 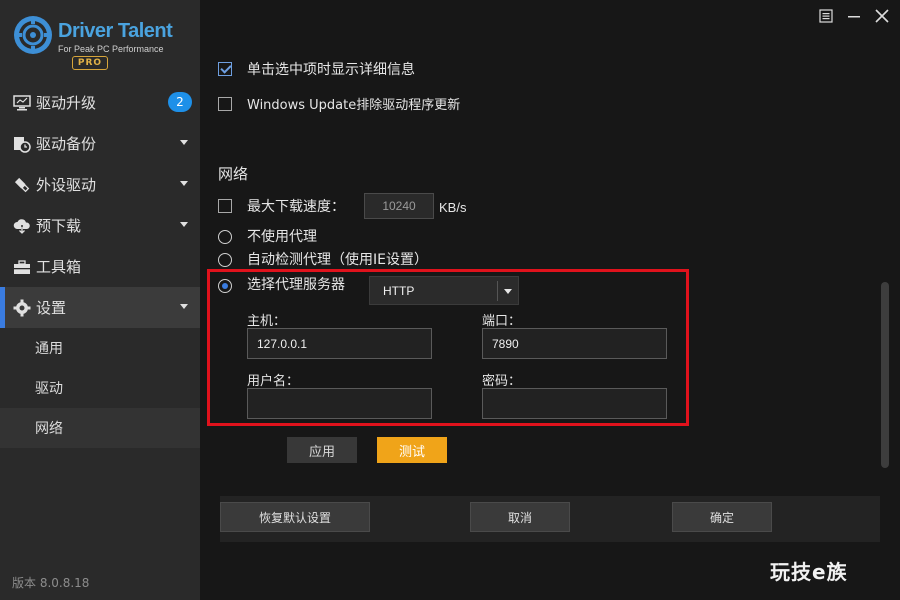 I want to click on max-speed-label: 最大下载速度：, so click(x=296, y=207).